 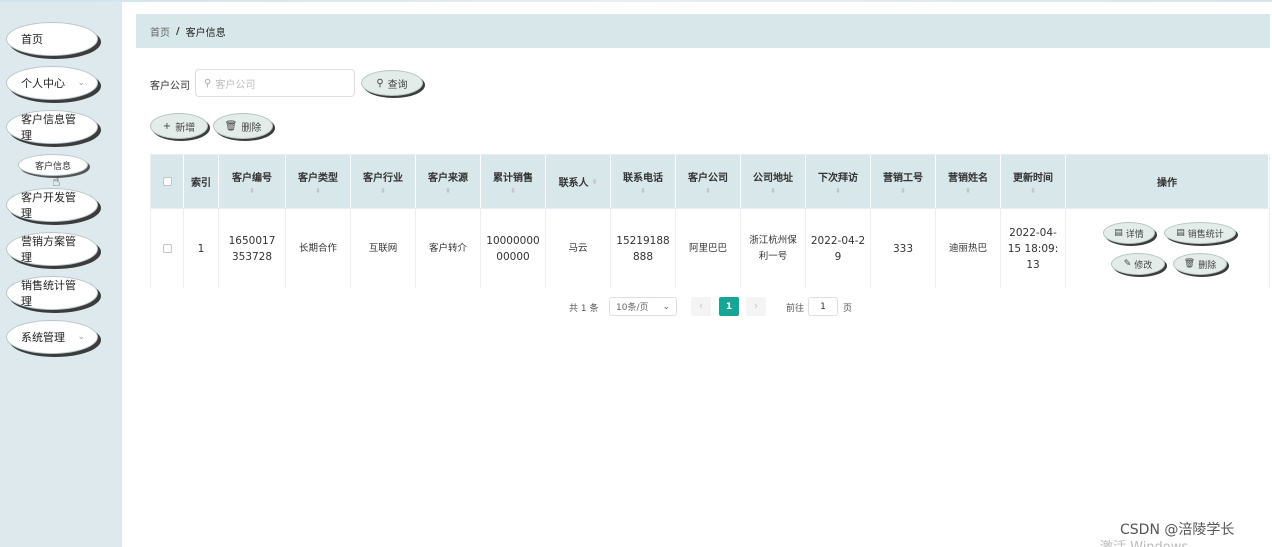 What do you see at coordinates (32, 39) in the screenshot?
I see `sidebar-item-label: 首页` at bounding box center [32, 39].